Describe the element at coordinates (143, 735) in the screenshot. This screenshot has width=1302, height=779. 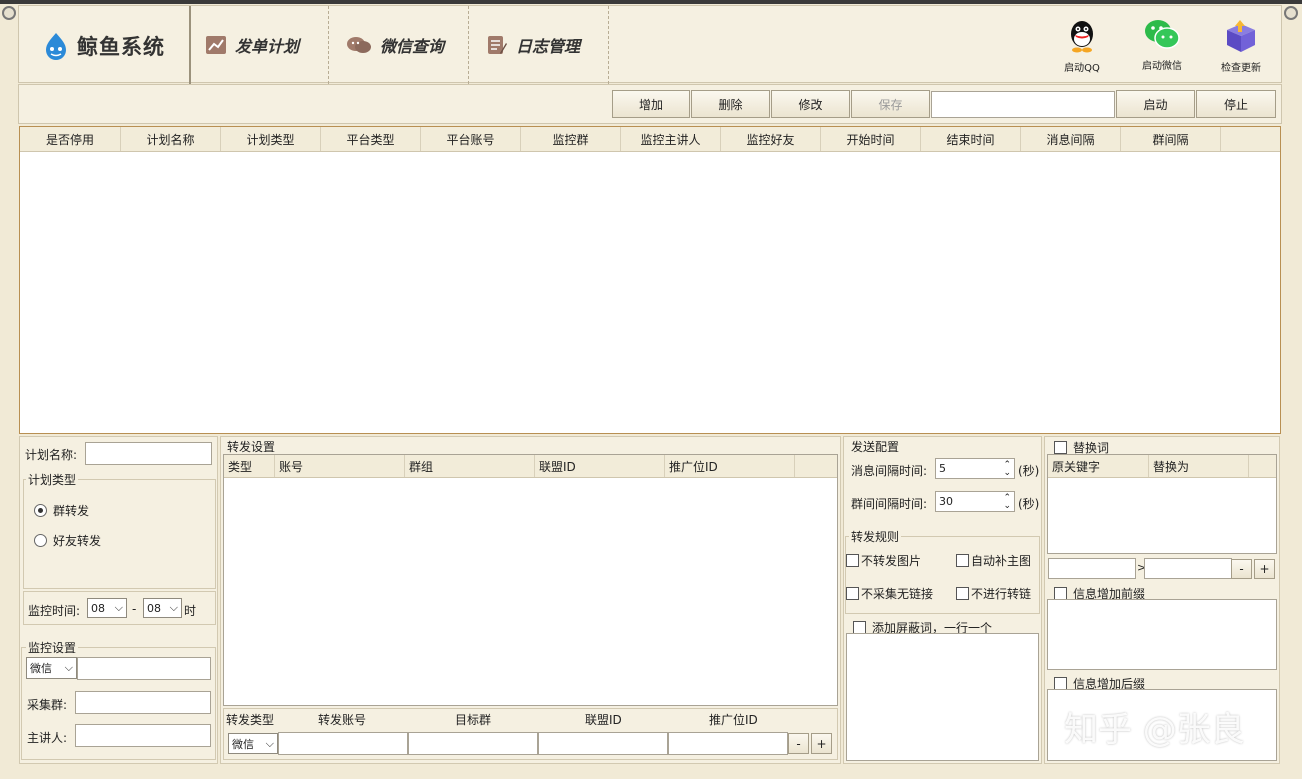
I see `speaker-input` at that location.